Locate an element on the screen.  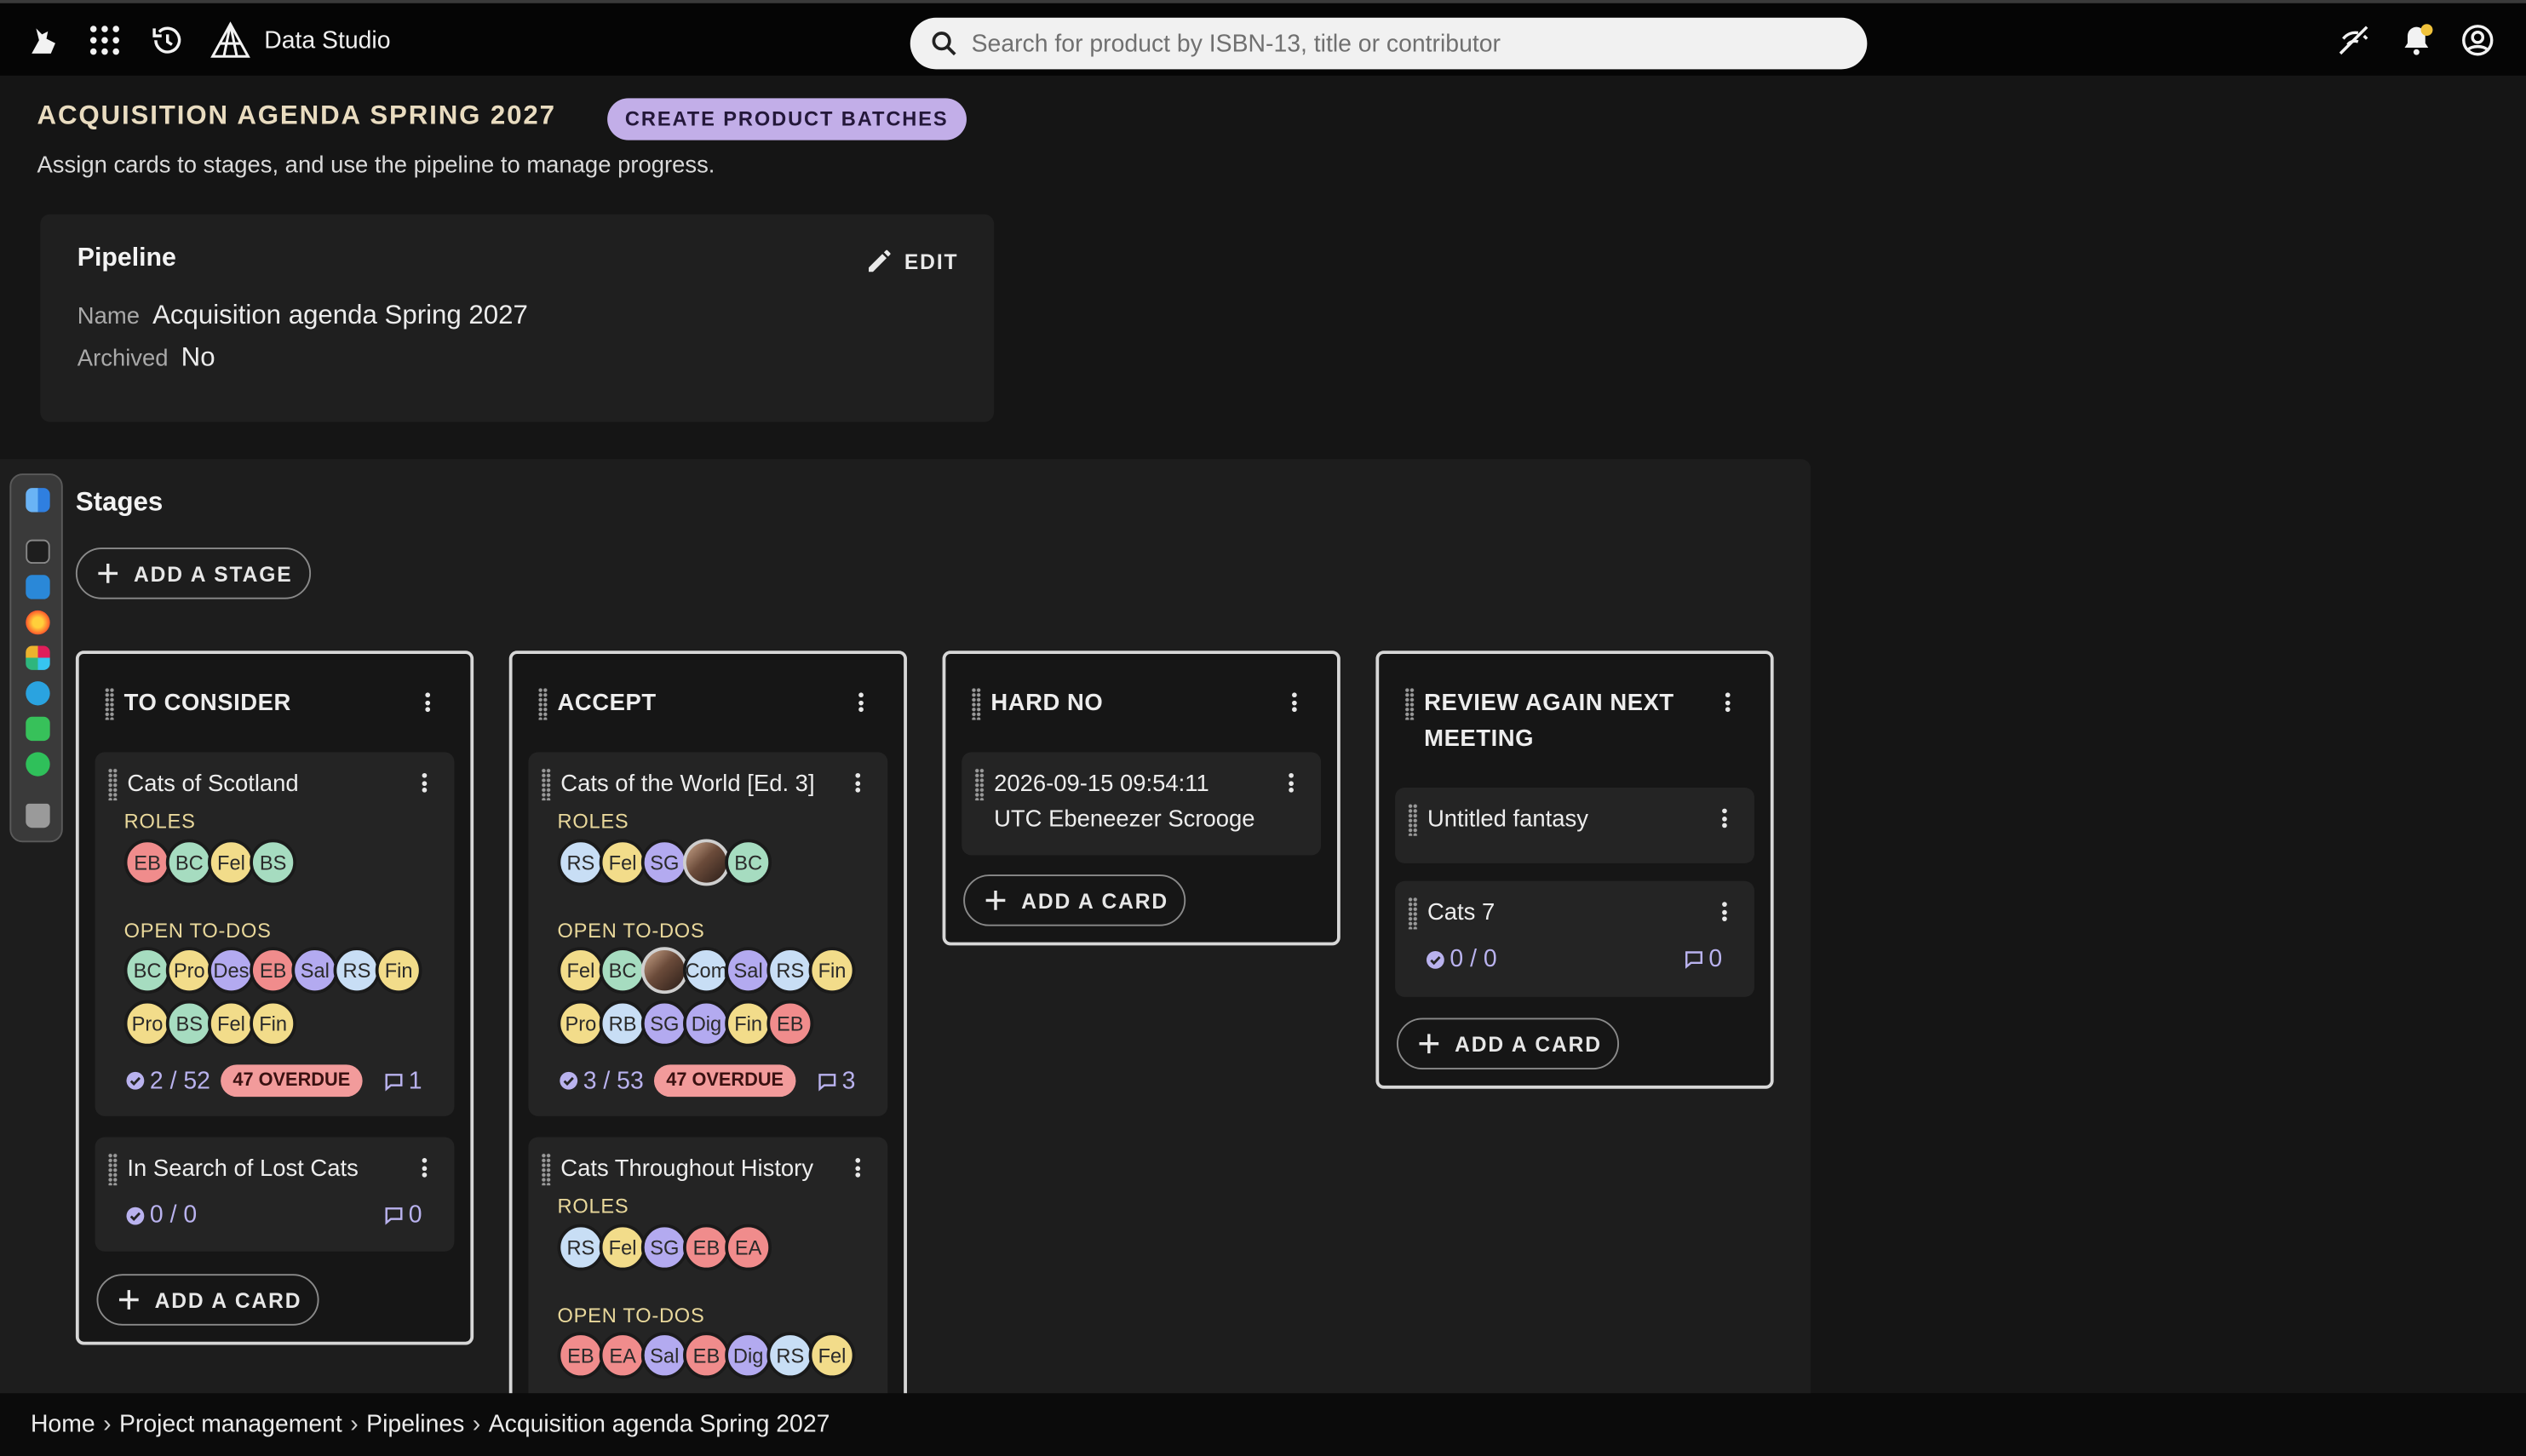
breadcrumb-pipelines: Pipelines is located at coordinates (415, 1425).